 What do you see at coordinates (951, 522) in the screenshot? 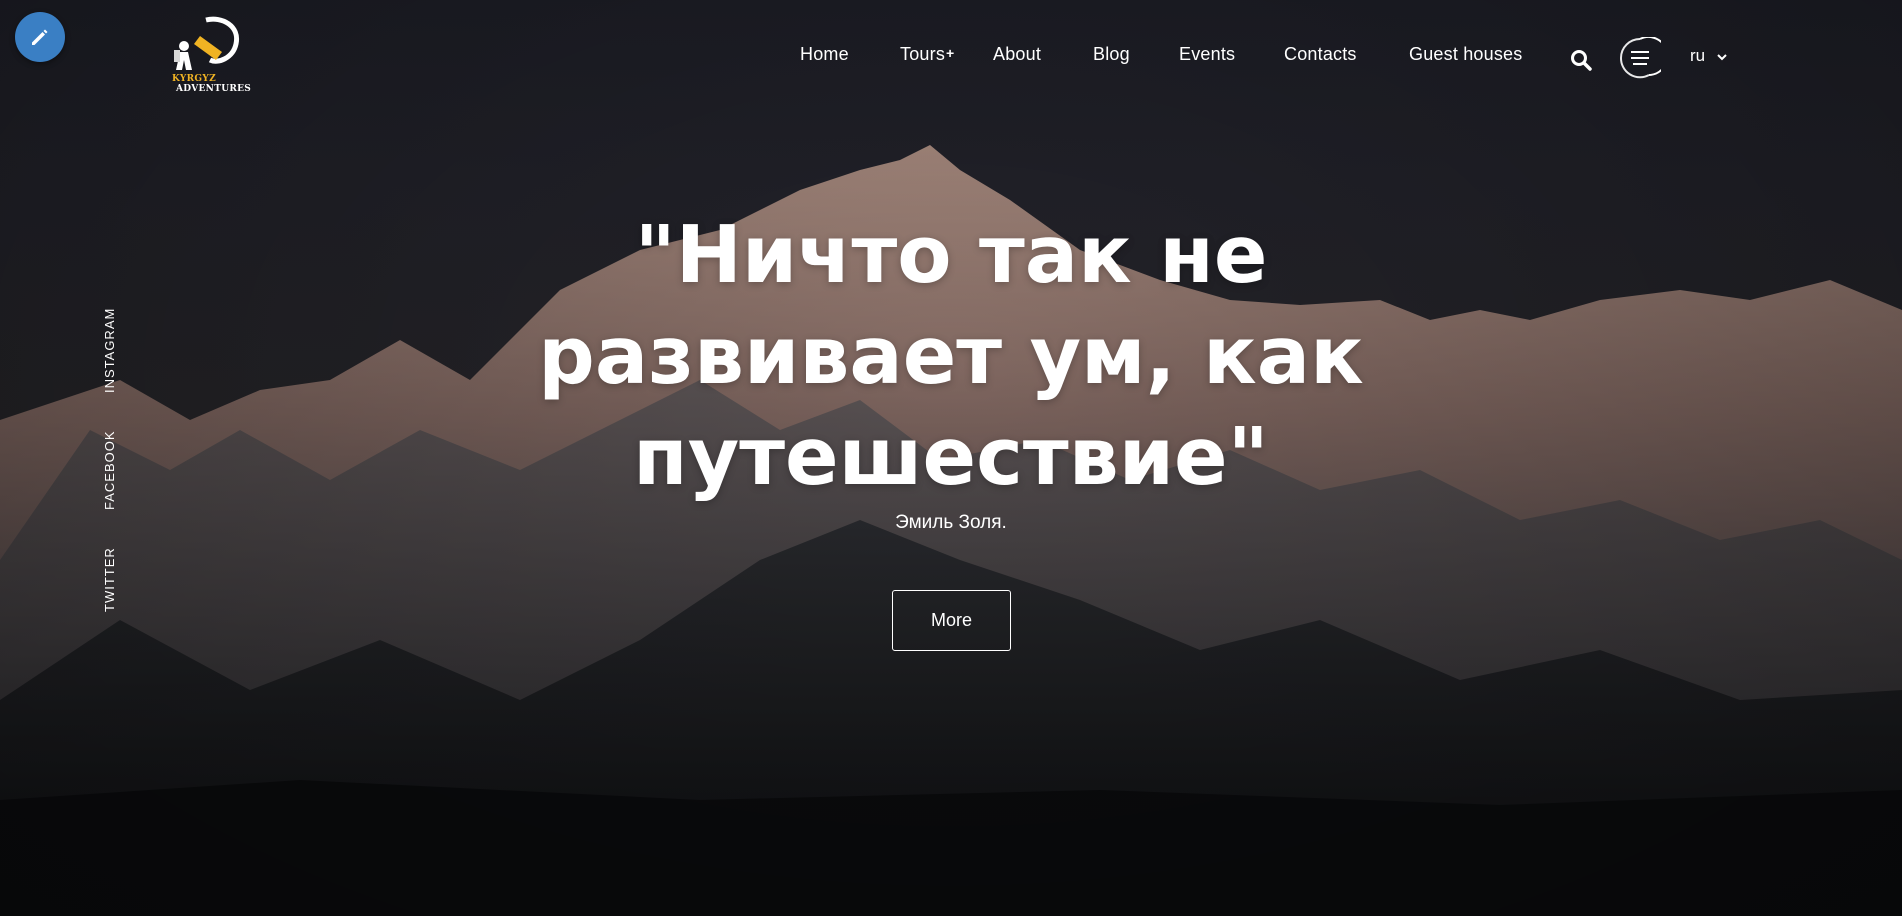
I see `quote-author: Эмиль Золя.` at bounding box center [951, 522].